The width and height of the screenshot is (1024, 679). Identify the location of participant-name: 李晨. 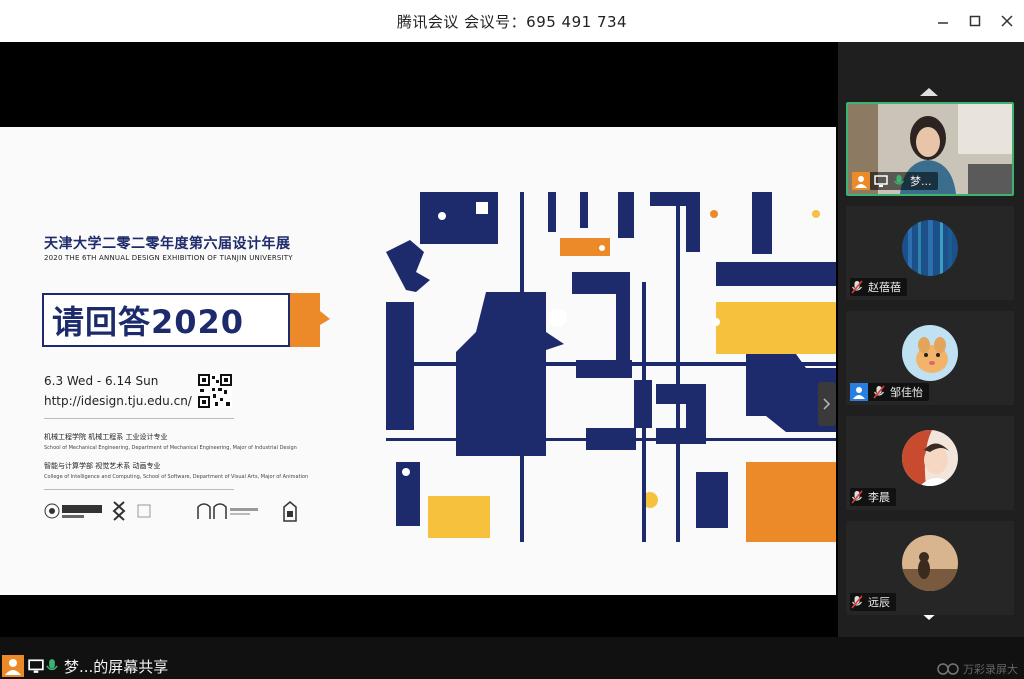
(879, 497).